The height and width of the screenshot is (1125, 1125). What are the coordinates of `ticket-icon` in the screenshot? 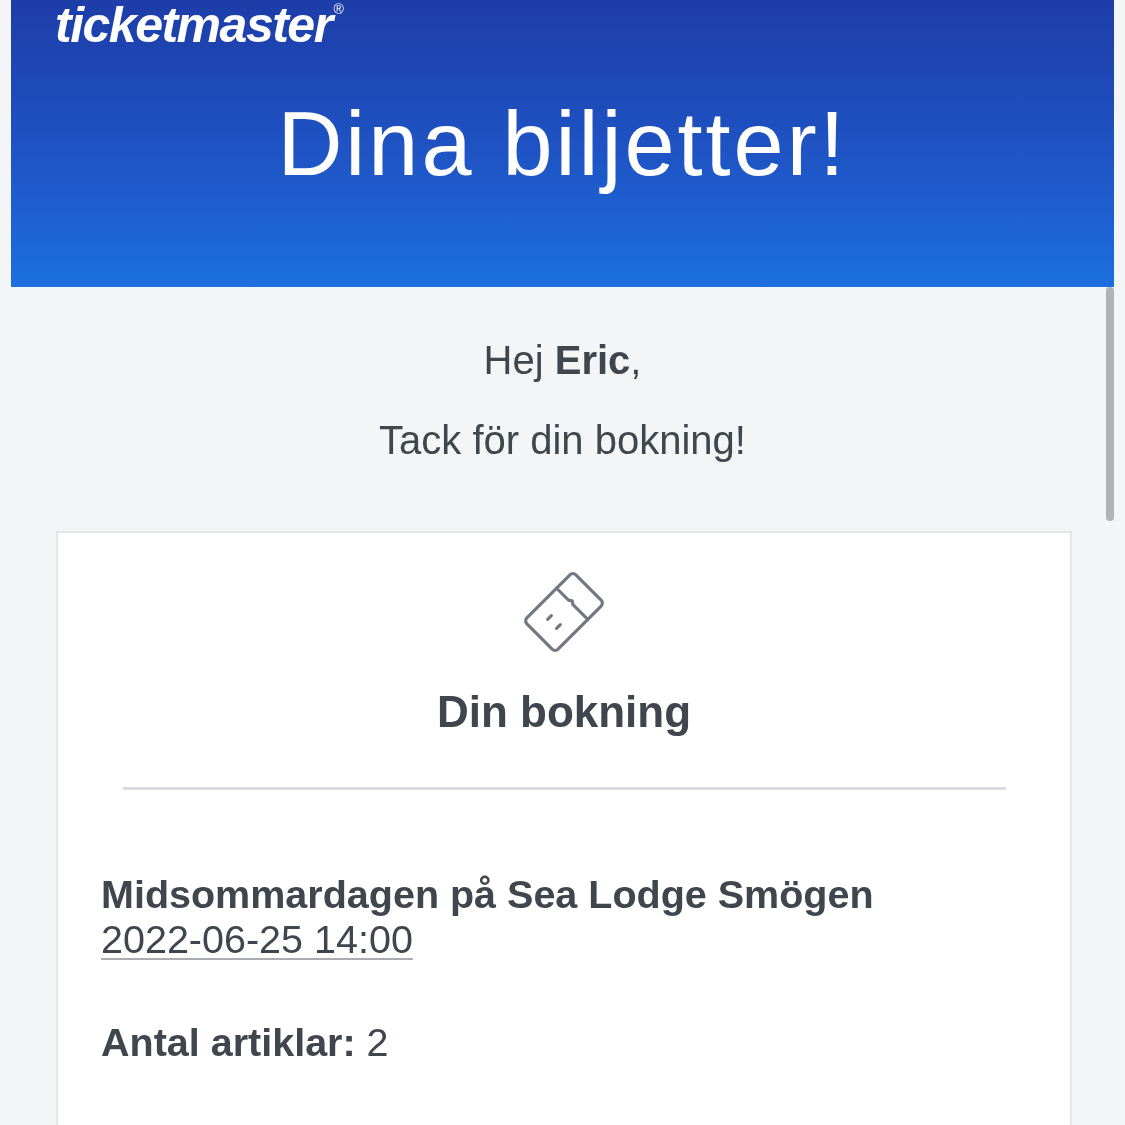 It's located at (564, 612).